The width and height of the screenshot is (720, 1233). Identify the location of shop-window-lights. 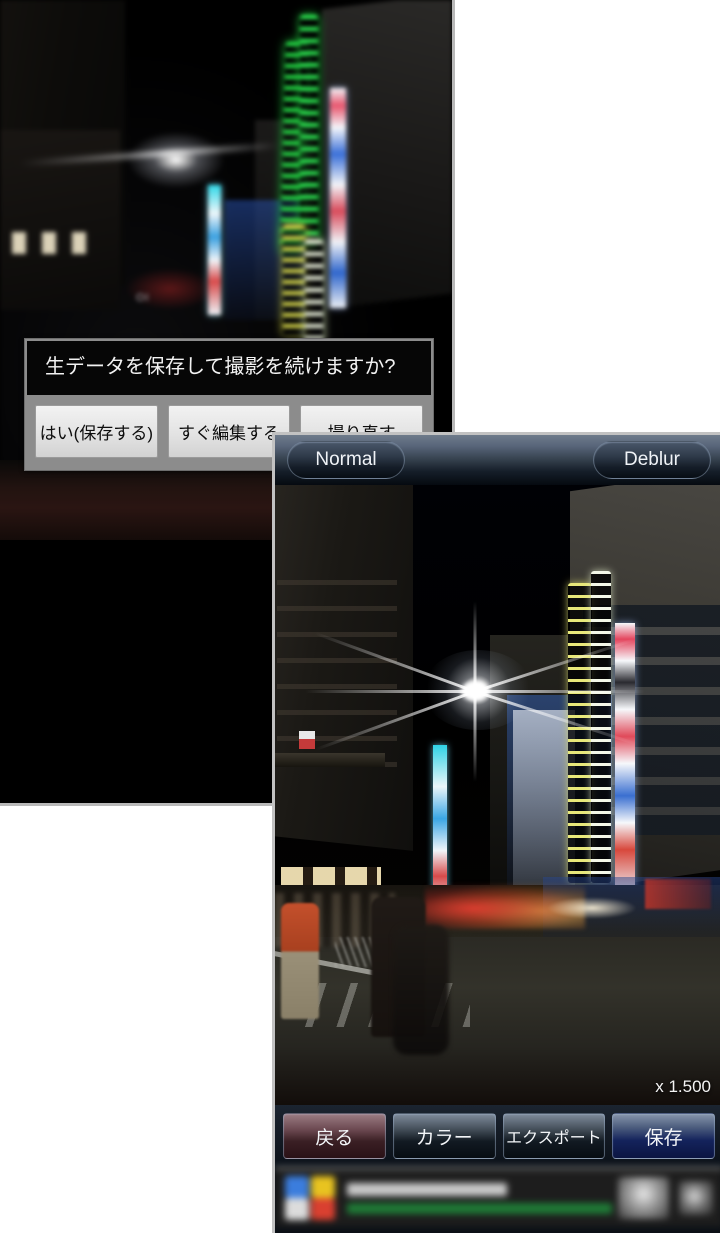
(57, 243).